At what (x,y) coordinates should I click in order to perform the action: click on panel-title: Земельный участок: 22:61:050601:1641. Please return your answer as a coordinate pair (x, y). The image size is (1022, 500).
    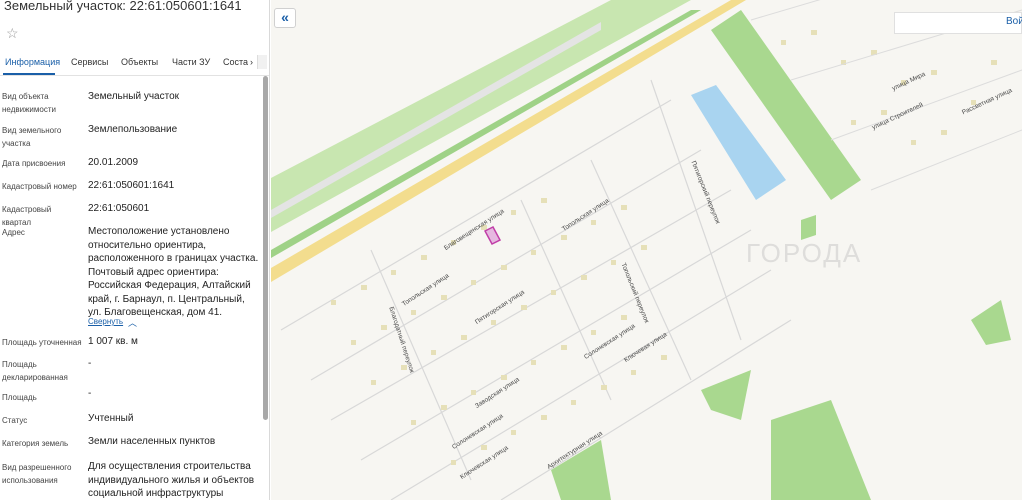
    Looking at the image, I should click on (123, 6).